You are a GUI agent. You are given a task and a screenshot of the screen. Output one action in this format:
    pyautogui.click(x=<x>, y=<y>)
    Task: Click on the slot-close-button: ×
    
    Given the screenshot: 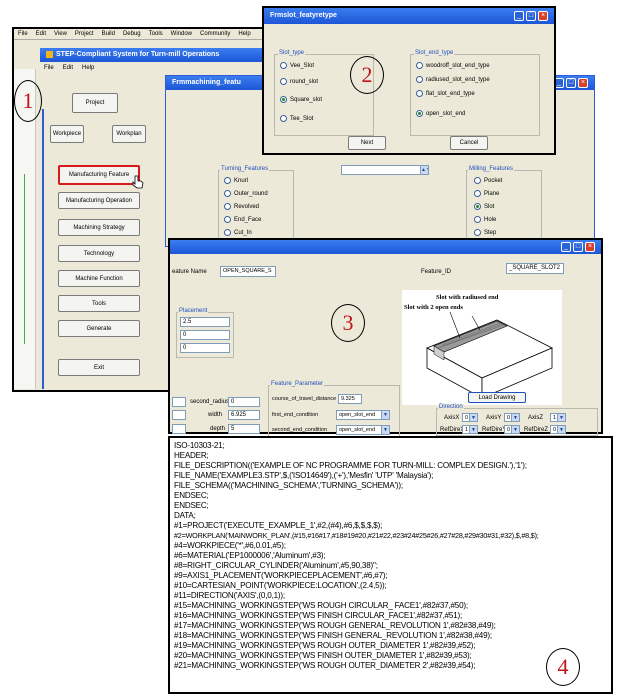 What is the action you would take?
    pyautogui.click(x=543, y=16)
    